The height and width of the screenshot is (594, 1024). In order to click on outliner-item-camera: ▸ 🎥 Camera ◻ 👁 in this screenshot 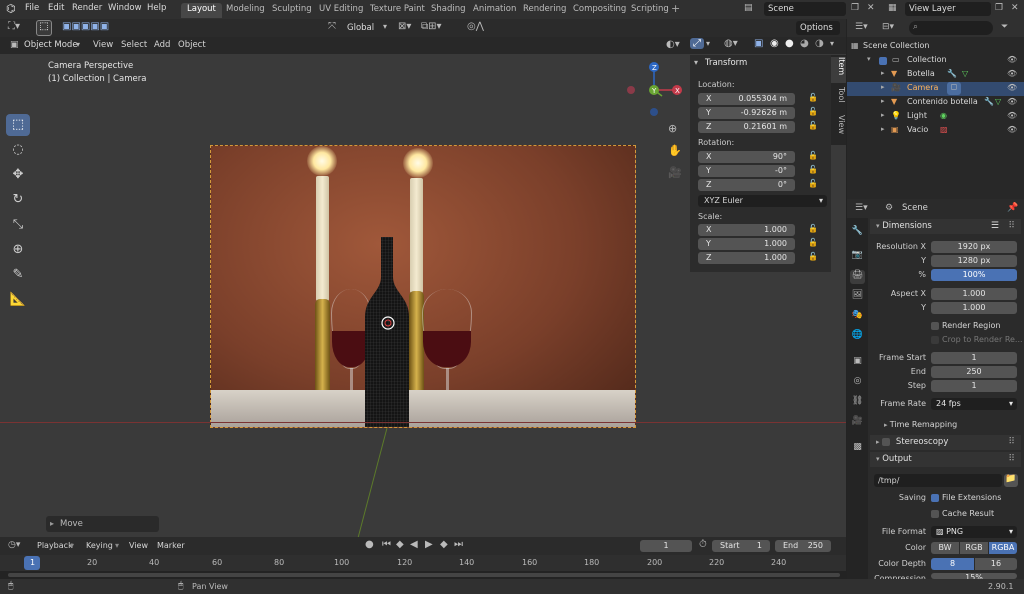, I will do `click(935, 89)`.